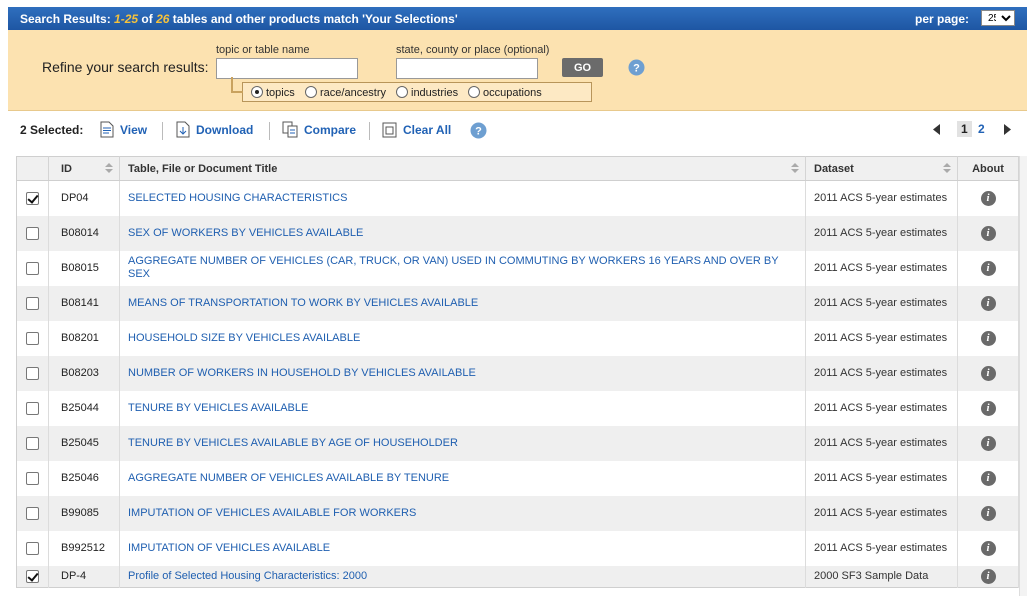 This screenshot has width=1033, height=596. Describe the element at coordinates (941, 19) in the screenshot. I see `per-page-label: per page:` at that location.